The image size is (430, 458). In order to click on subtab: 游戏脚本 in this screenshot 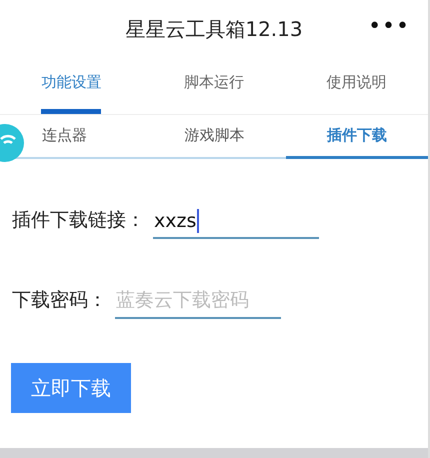, I will do `click(214, 137)`.